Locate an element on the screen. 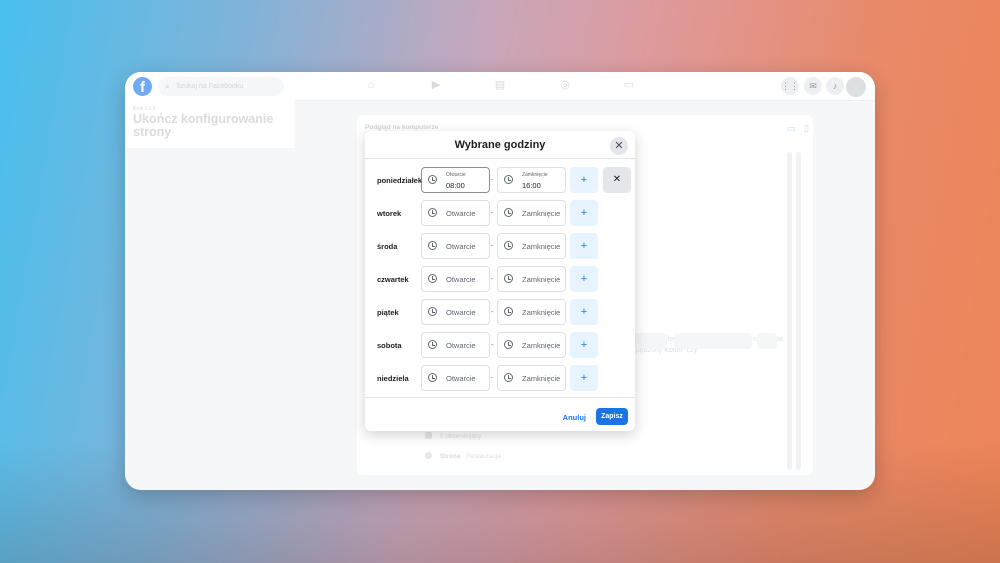 This screenshot has height=563, width=1000. day-label: czwartek is located at coordinates (393, 279).